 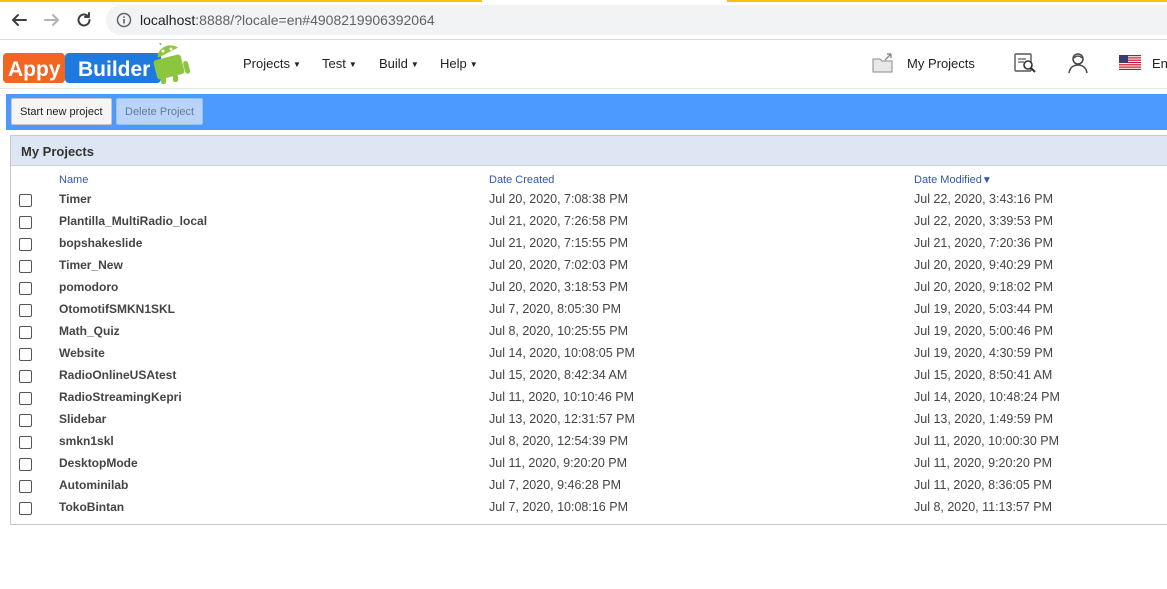 What do you see at coordinates (82, 419) in the screenshot?
I see `project-name: Slidebar` at bounding box center [82, 419].